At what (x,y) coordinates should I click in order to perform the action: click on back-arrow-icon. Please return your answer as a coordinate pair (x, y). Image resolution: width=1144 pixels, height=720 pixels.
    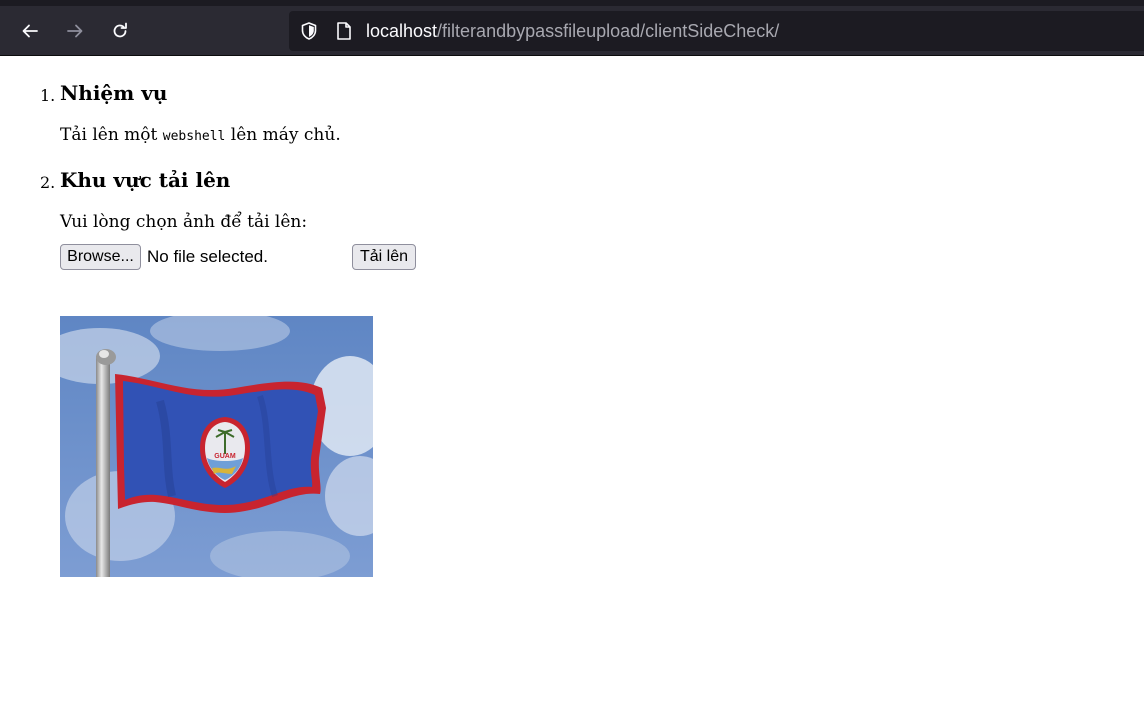
    Looking at the image, I should click on (30, 31).